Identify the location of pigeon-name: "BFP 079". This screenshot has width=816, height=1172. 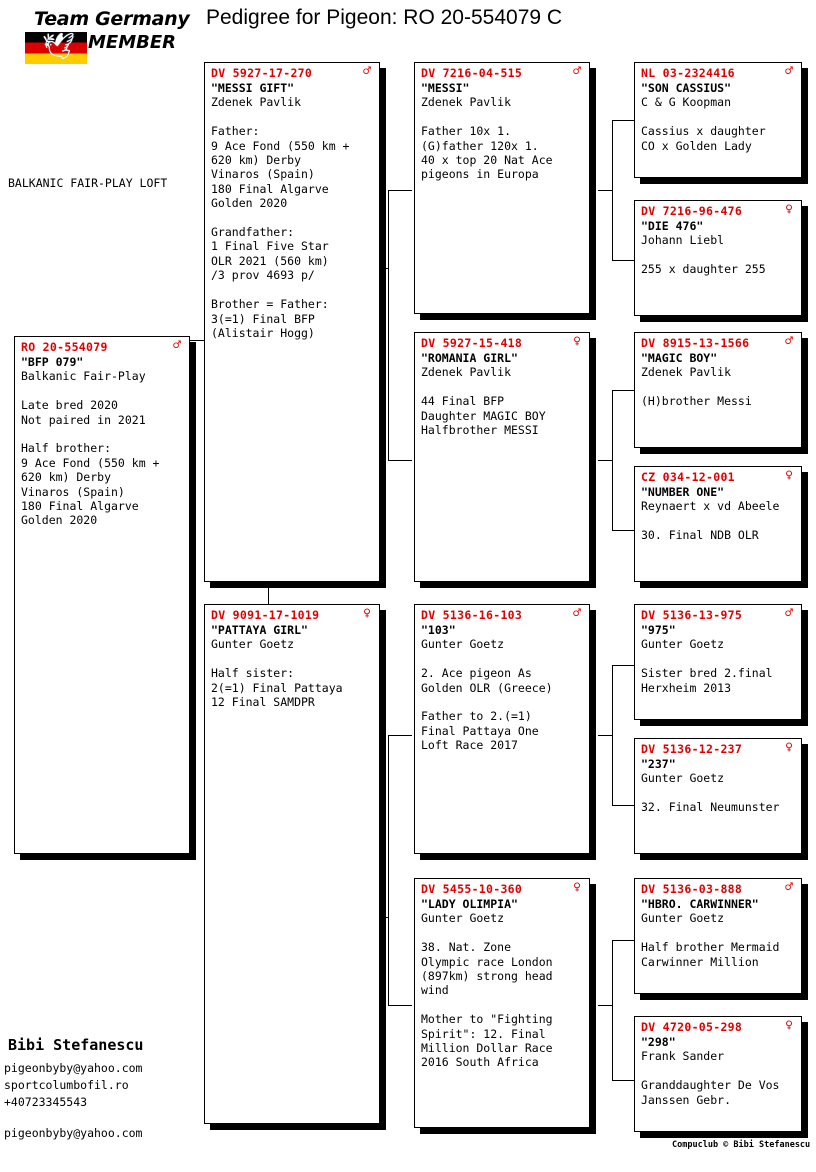
(52, 362).